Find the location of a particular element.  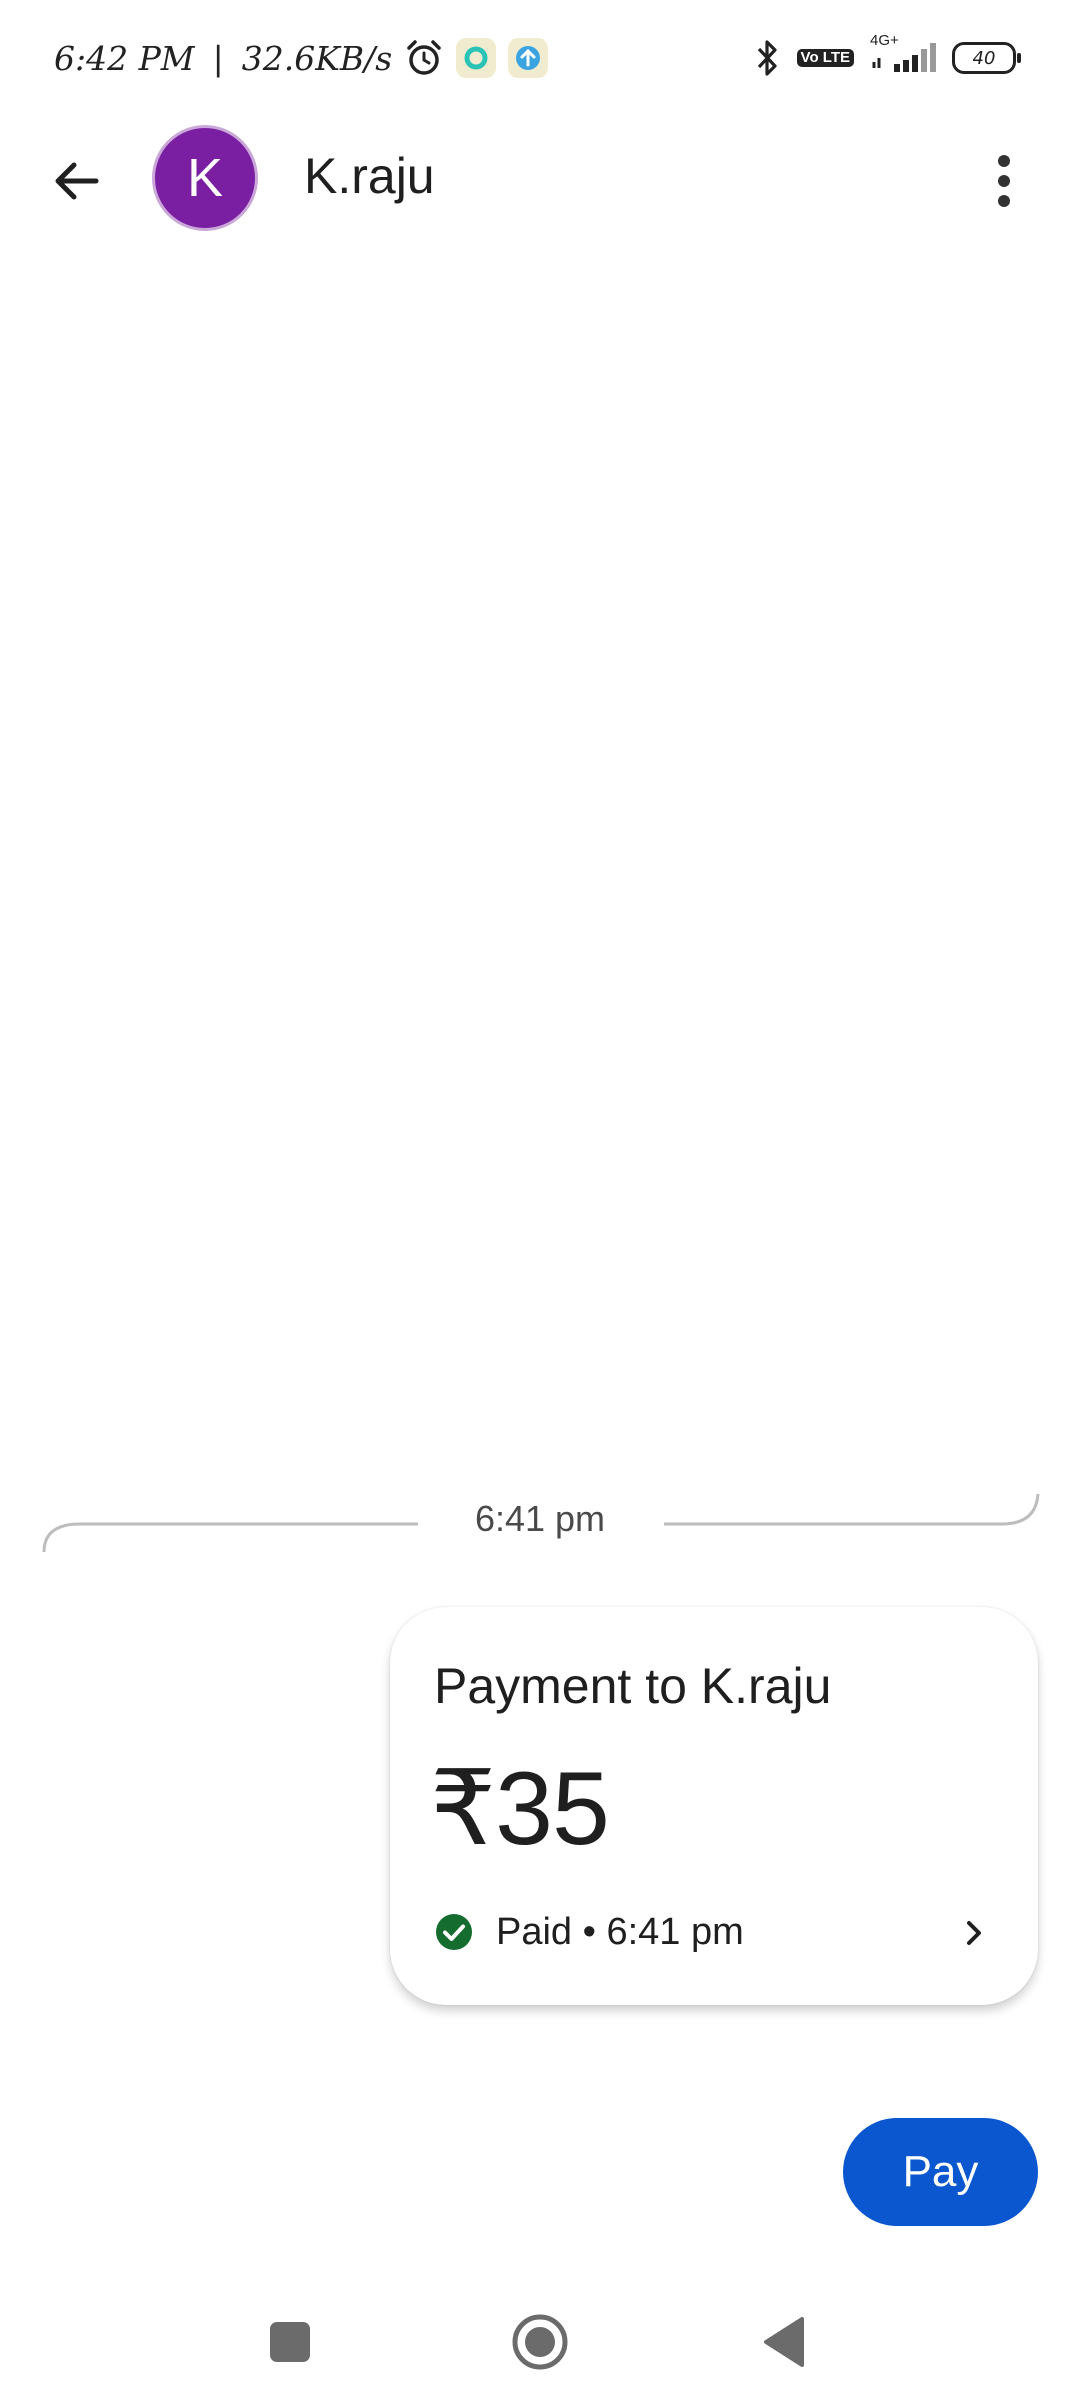

app-header: K K.raju is located at coordinates (540, 180).